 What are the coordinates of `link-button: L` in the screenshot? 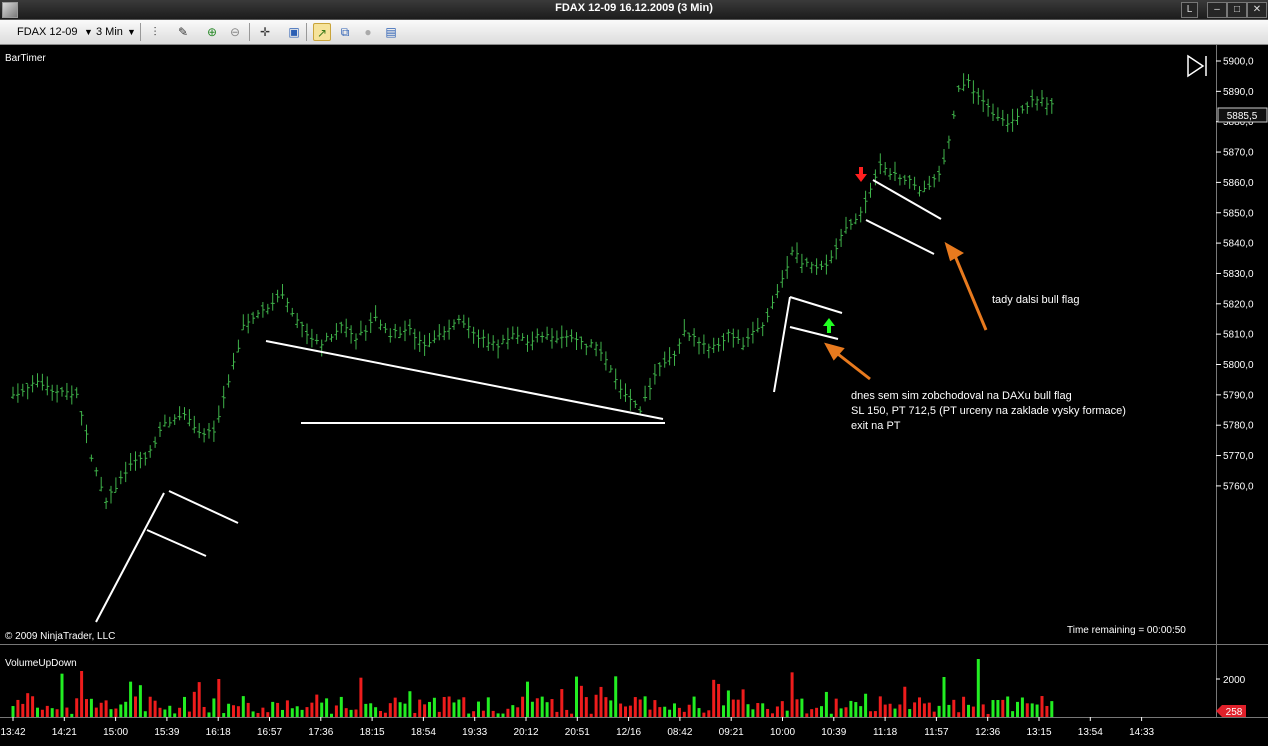 It's located at (1189, 10).